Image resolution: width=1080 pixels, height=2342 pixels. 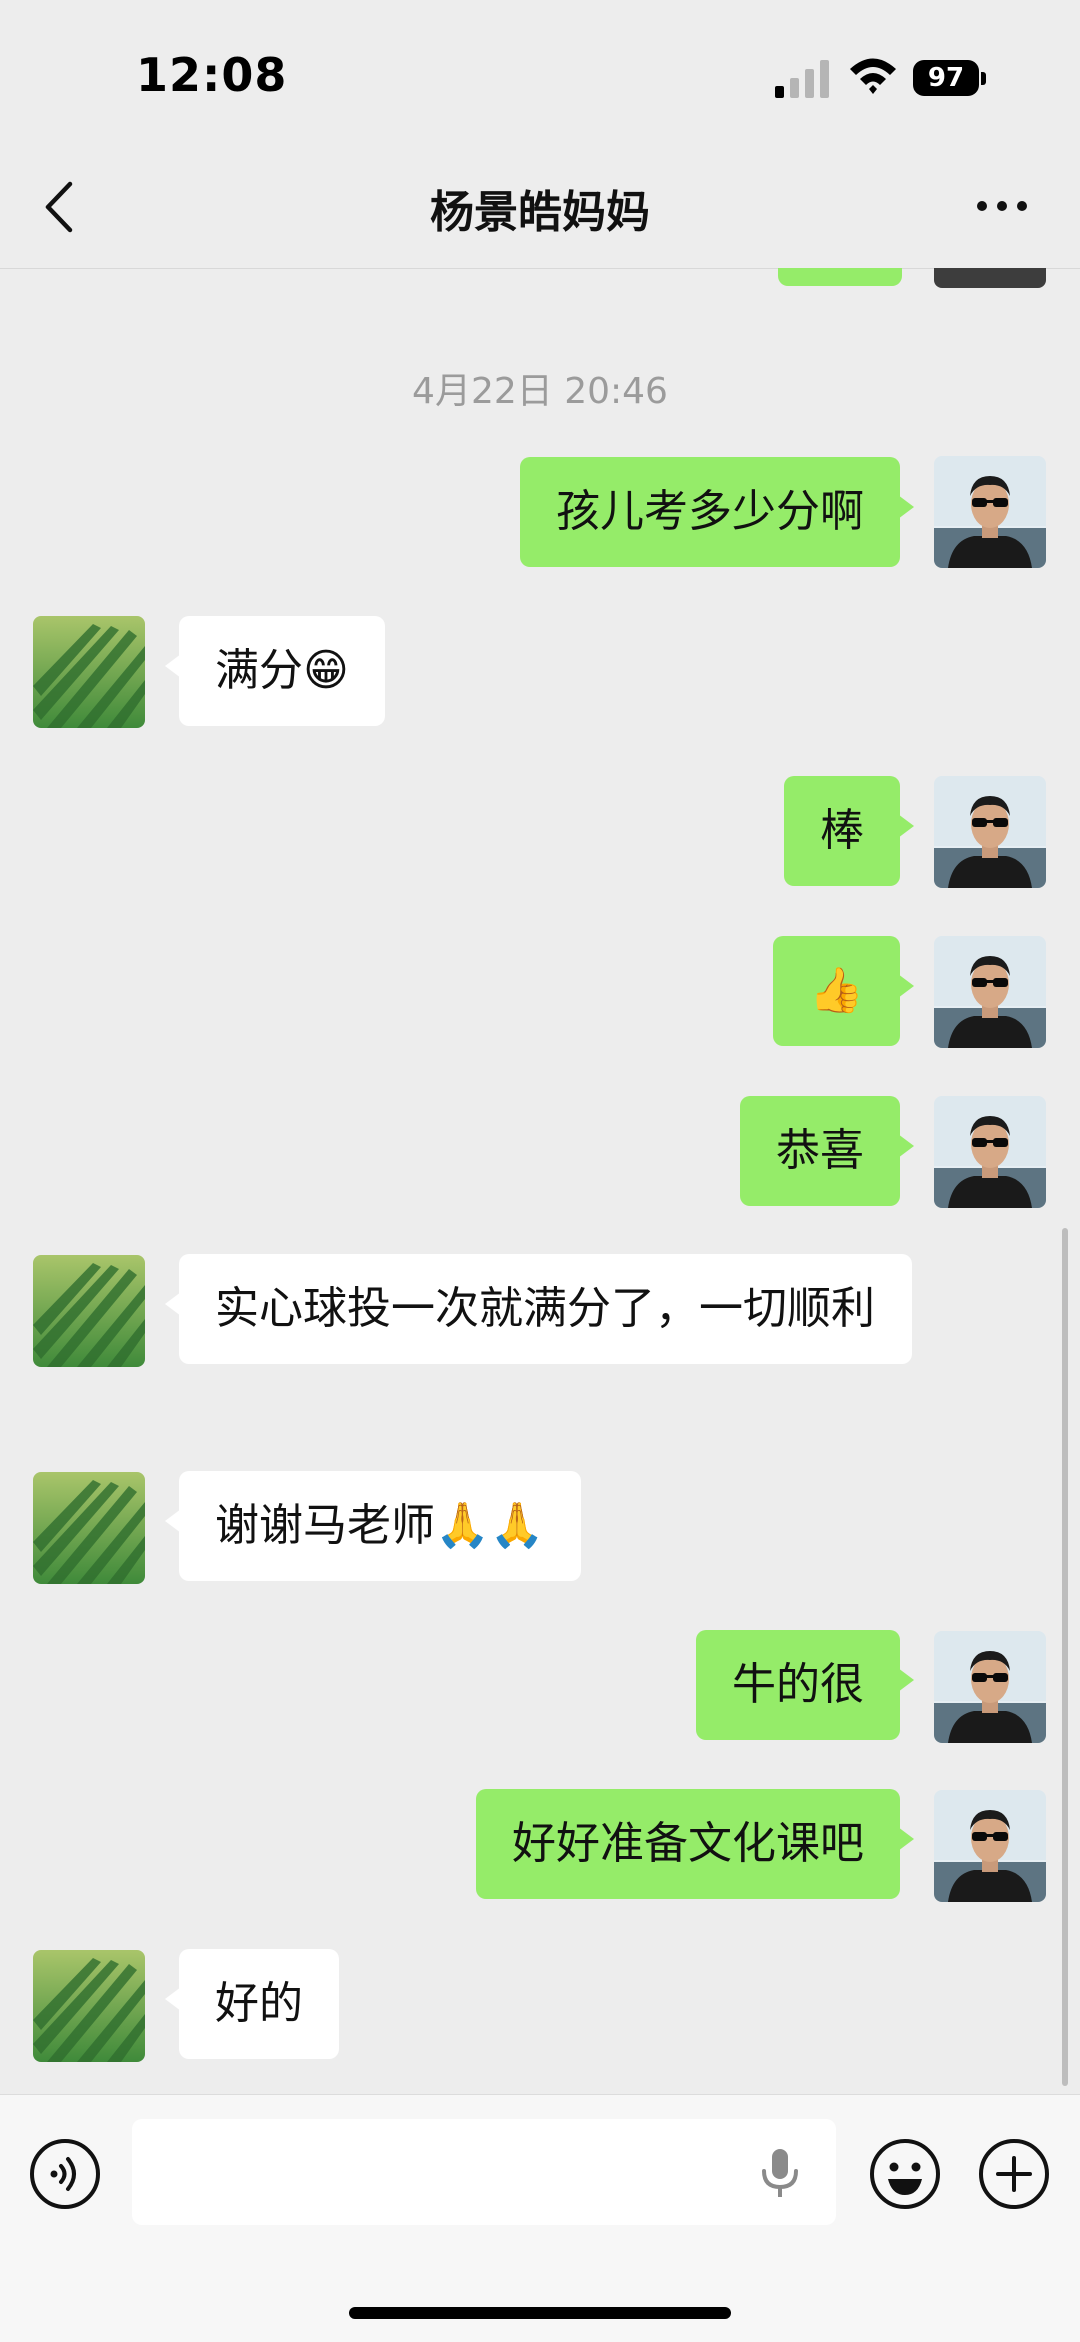 I want to click on battery-indicator: 97, so click(x=949, y=79).